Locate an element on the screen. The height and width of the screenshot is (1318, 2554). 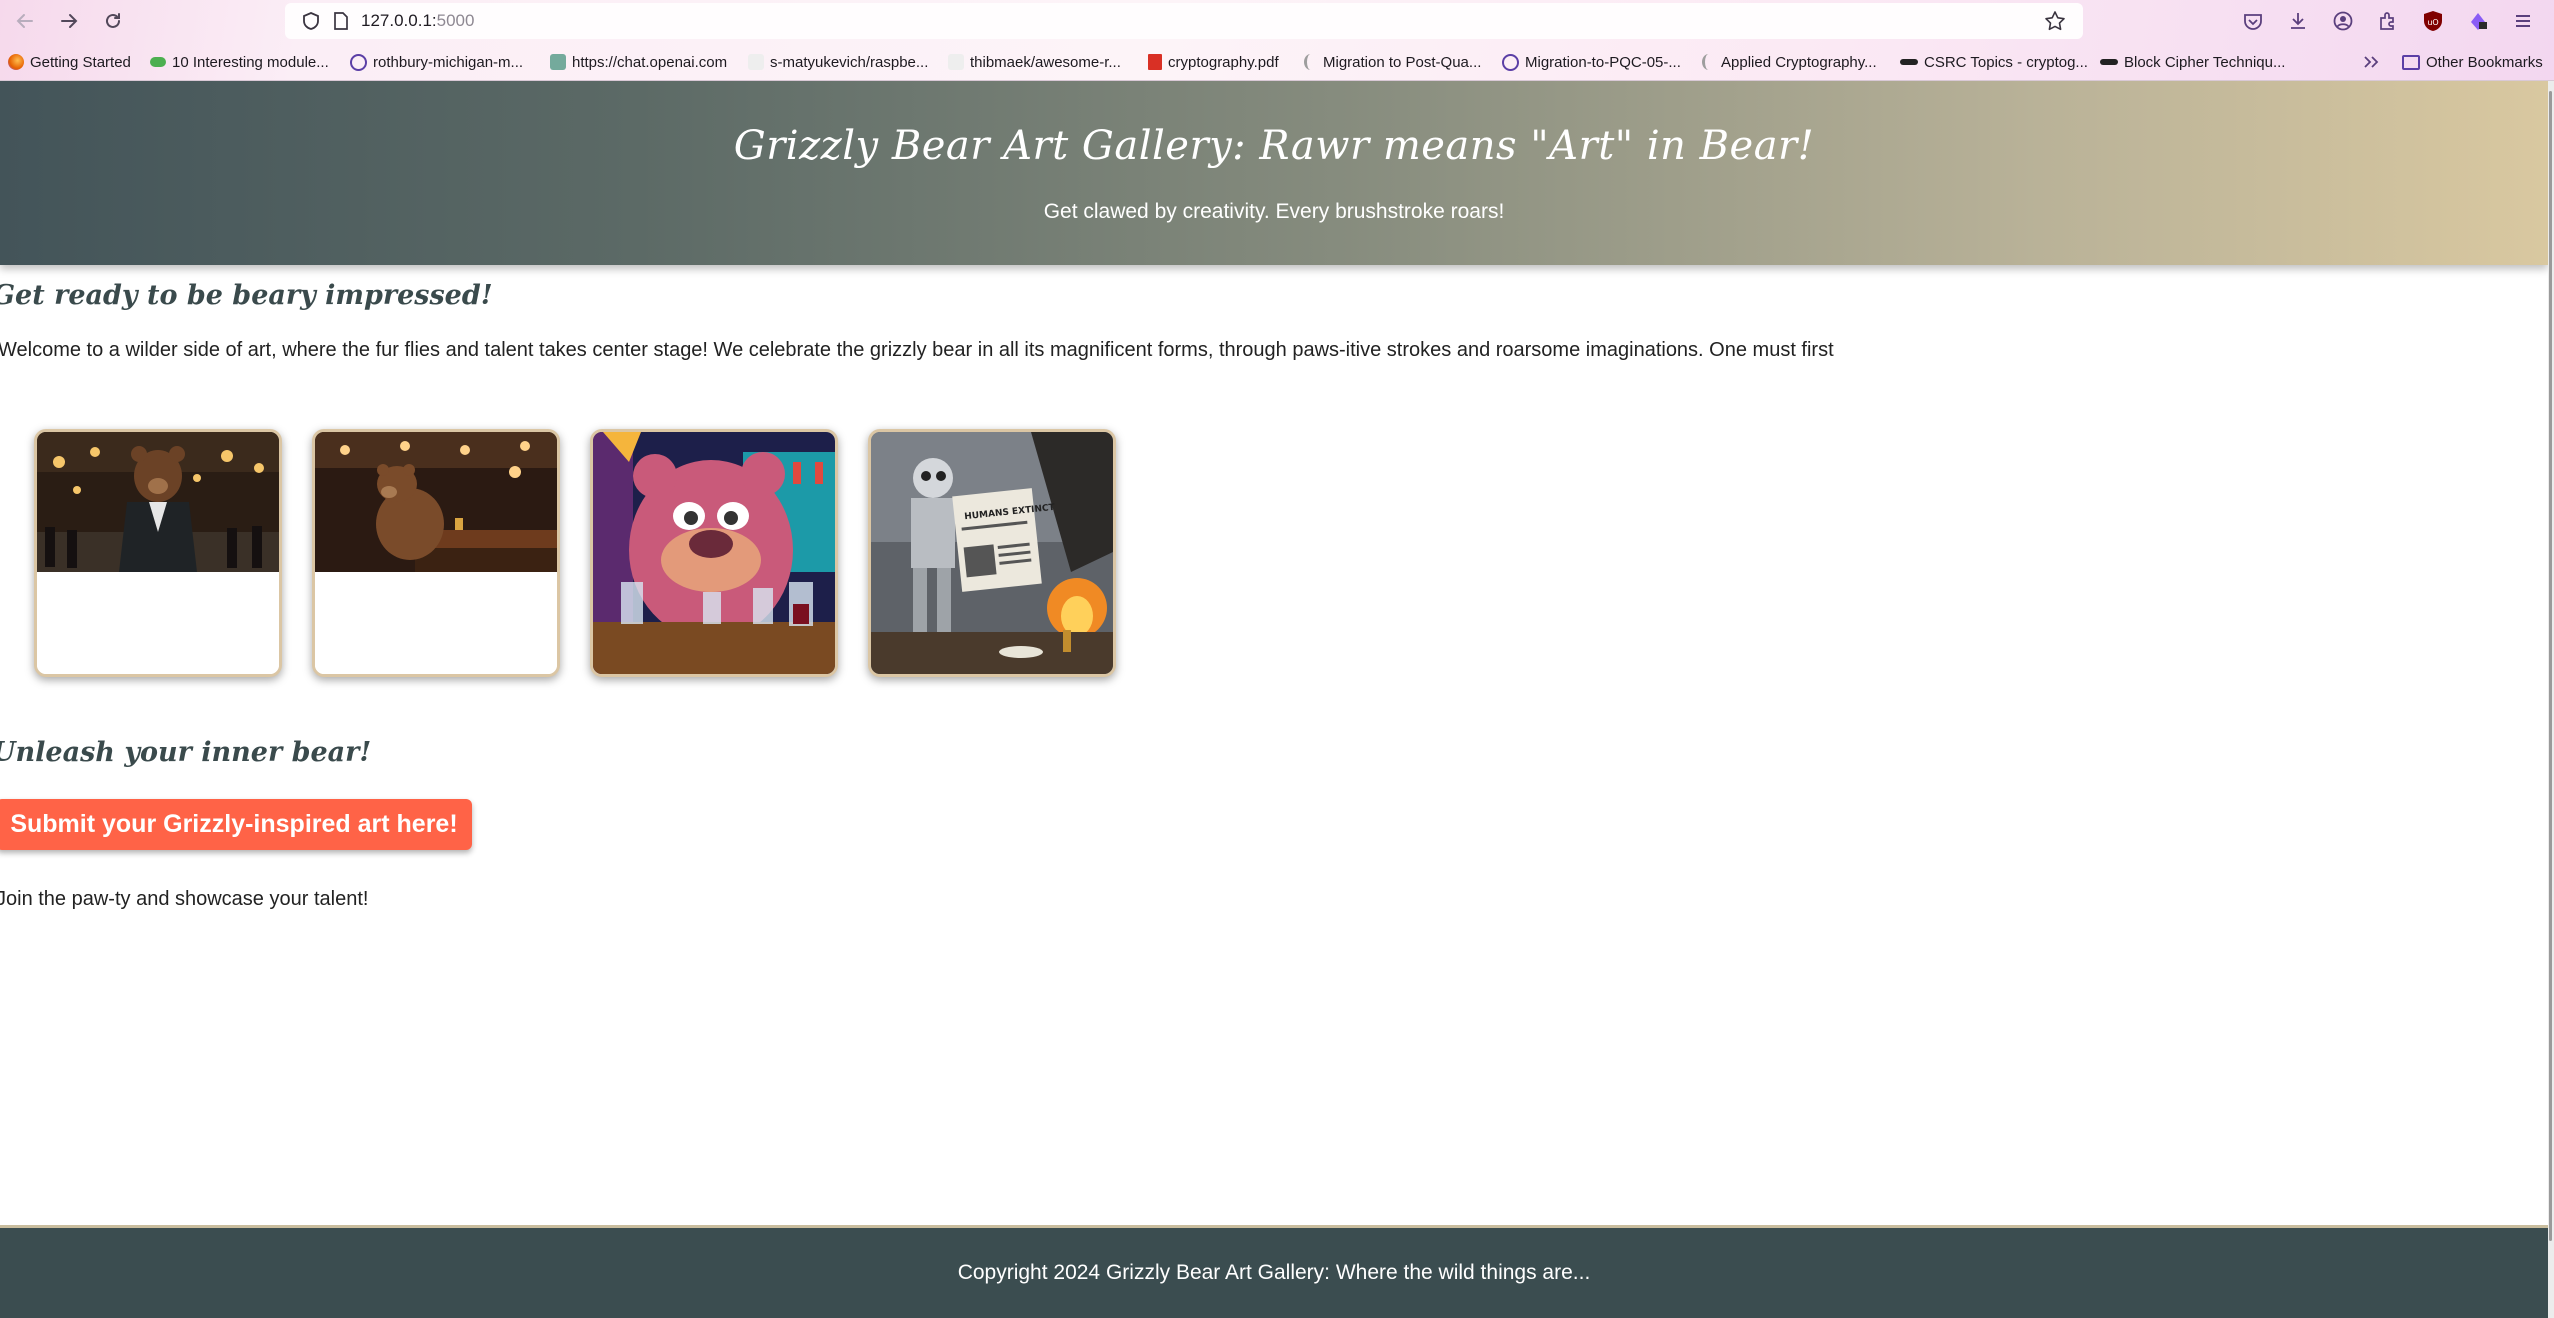
reload-icon is located at coordinates (113, 20).